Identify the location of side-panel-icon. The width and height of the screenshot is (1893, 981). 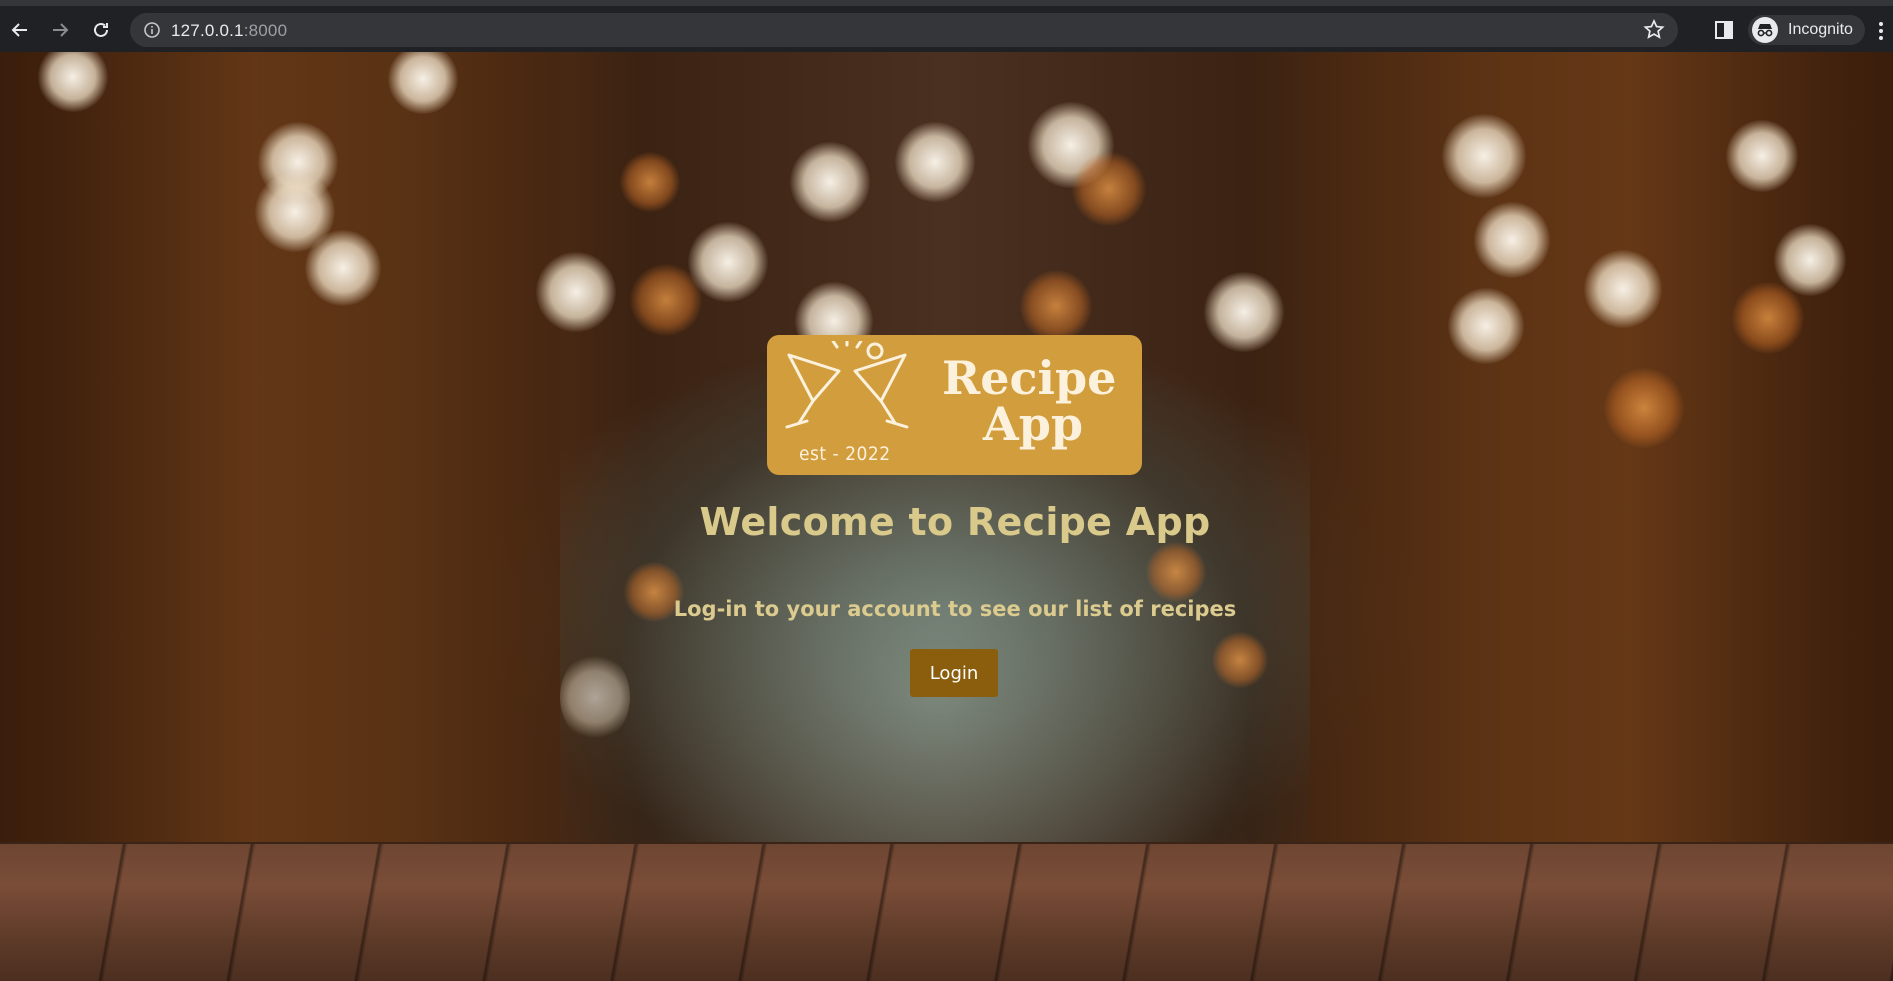
(1724, 30).